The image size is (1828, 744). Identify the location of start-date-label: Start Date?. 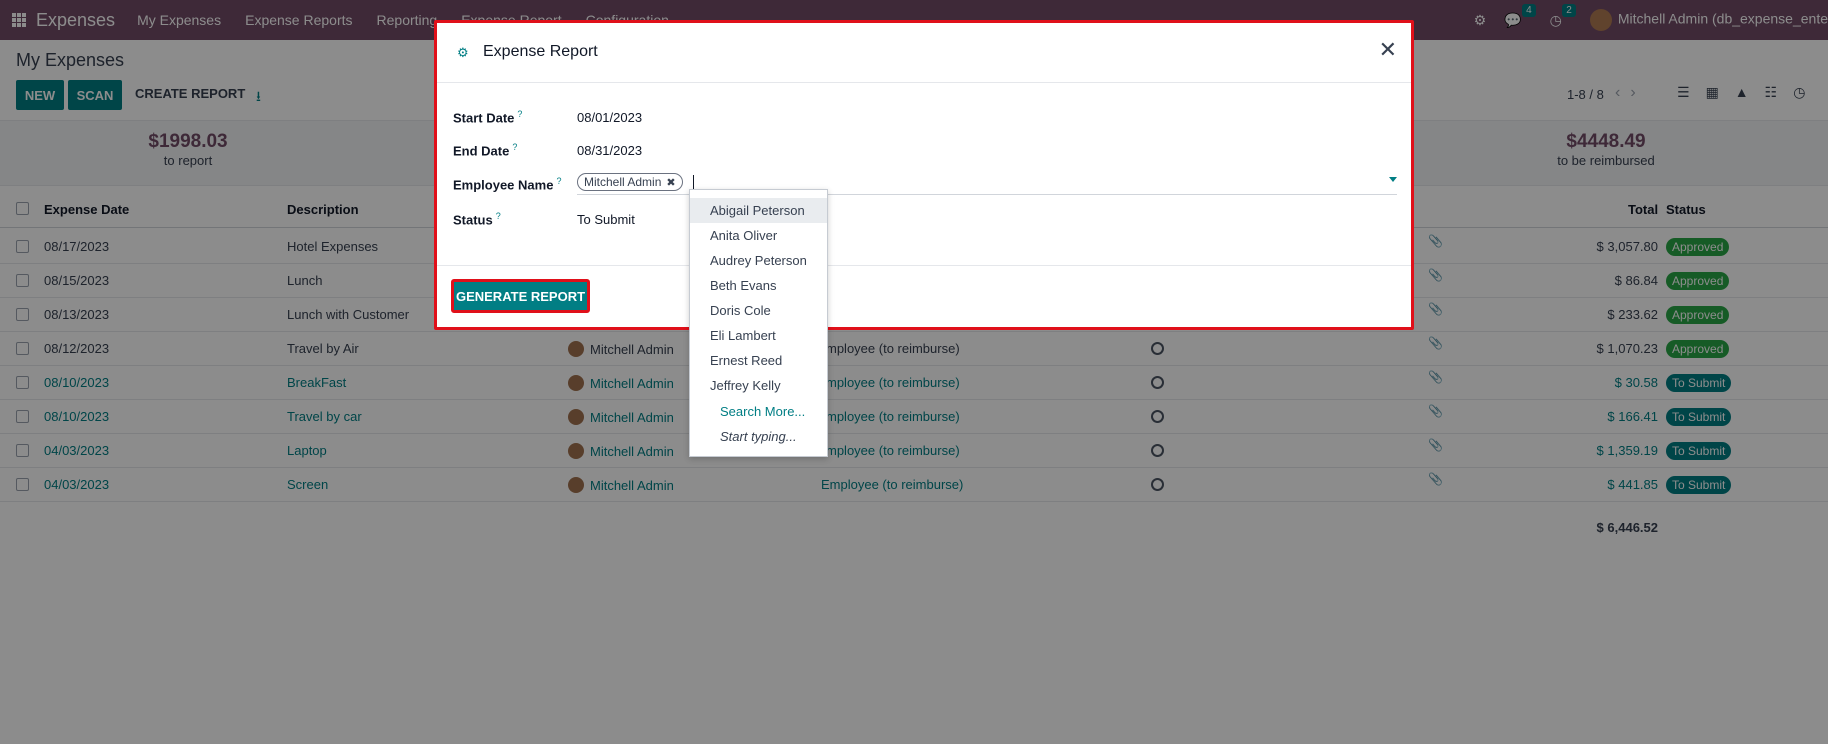
(487, 117).